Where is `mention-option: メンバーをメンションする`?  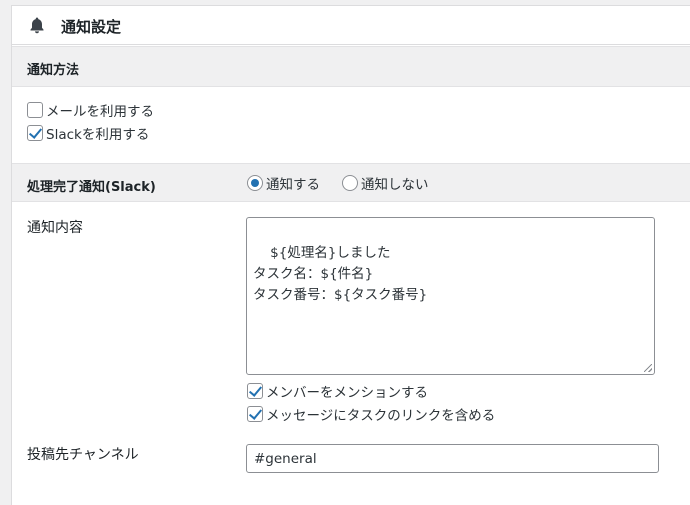
mention-option: メンバーをメンションする is located at coordinates (337, 391).